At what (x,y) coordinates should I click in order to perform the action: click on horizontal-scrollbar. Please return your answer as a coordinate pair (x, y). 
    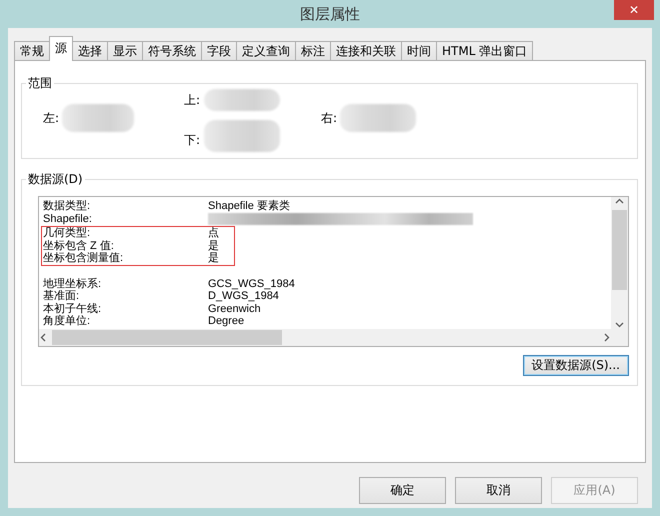
    Looking at the image, I should click on (325, 337).